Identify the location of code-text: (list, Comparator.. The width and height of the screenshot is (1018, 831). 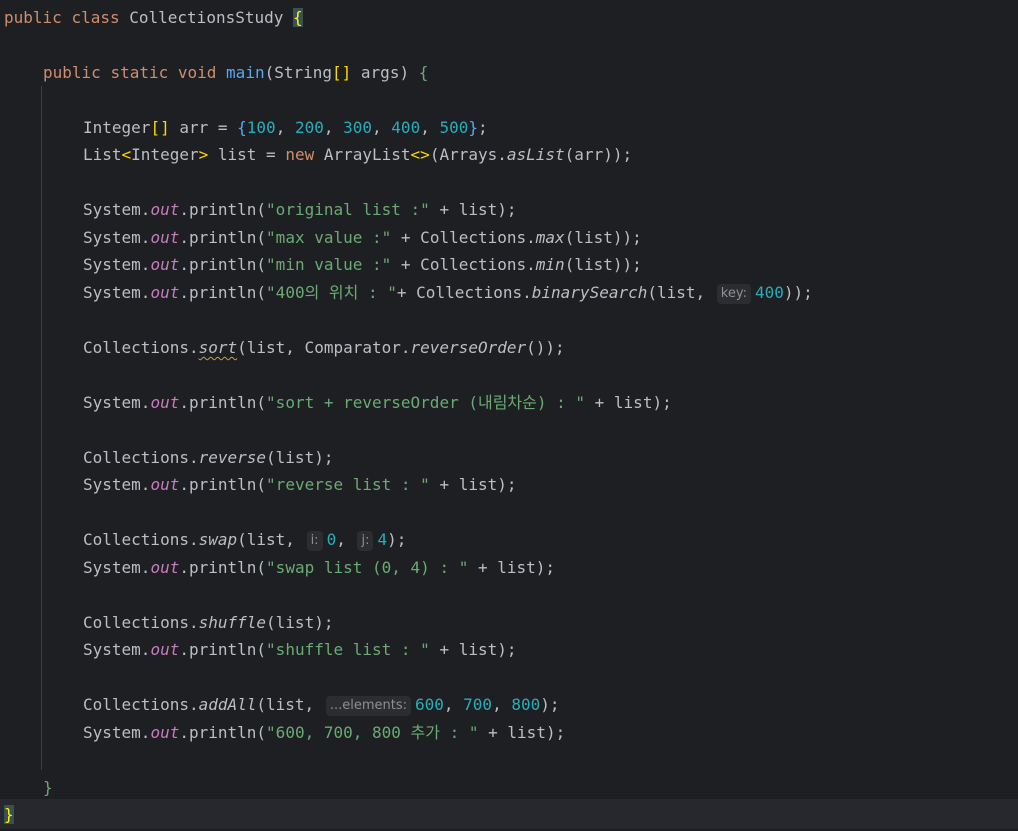
(324, 347).